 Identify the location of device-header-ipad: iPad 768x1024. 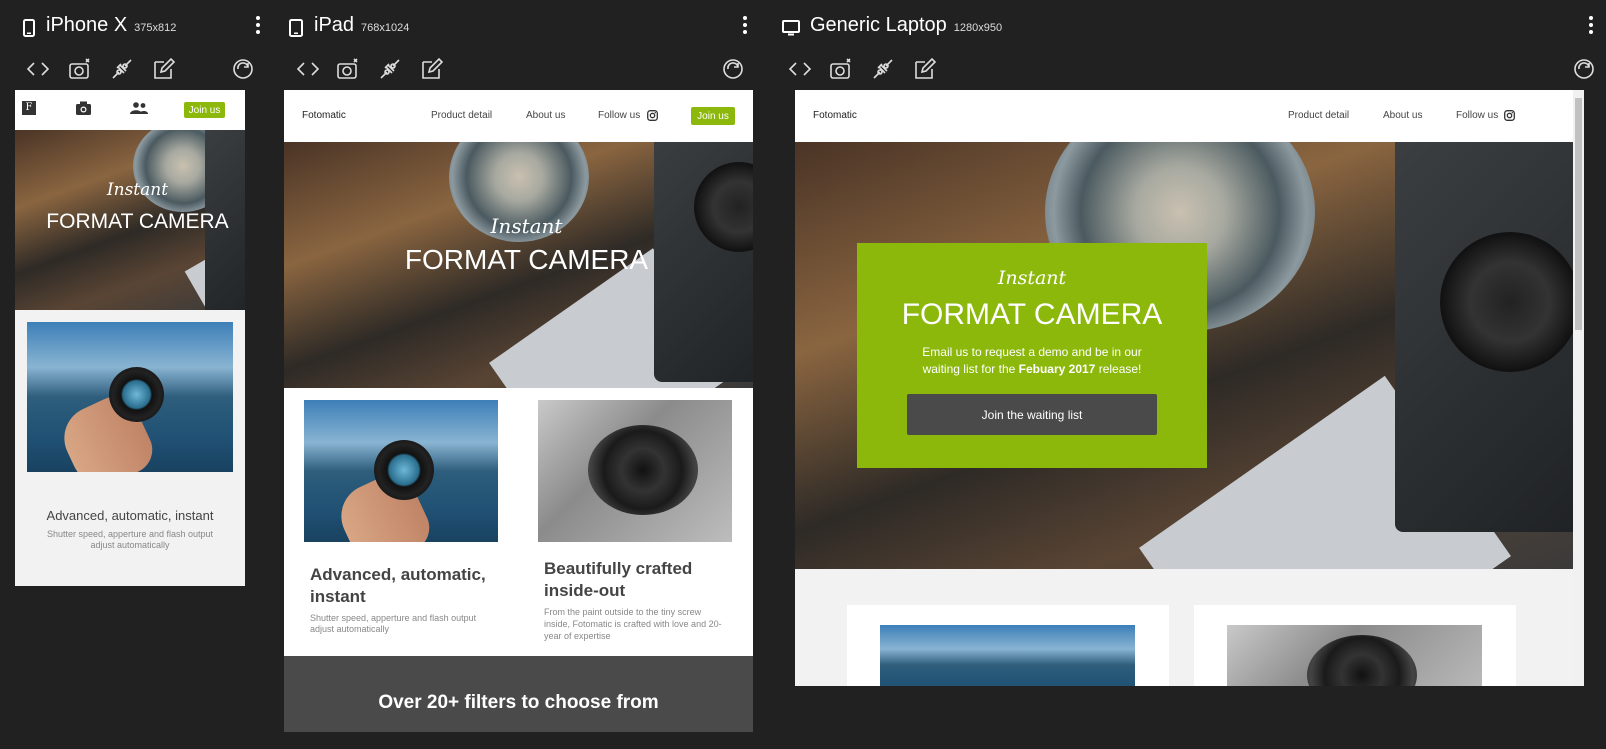
(348, 28).